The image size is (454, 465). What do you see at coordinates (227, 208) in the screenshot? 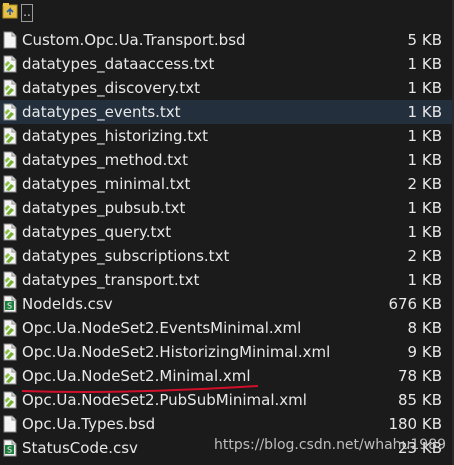
I see `file-row: datatypes_pubsub.txt 1 KB` at bounding box center [227, 208].